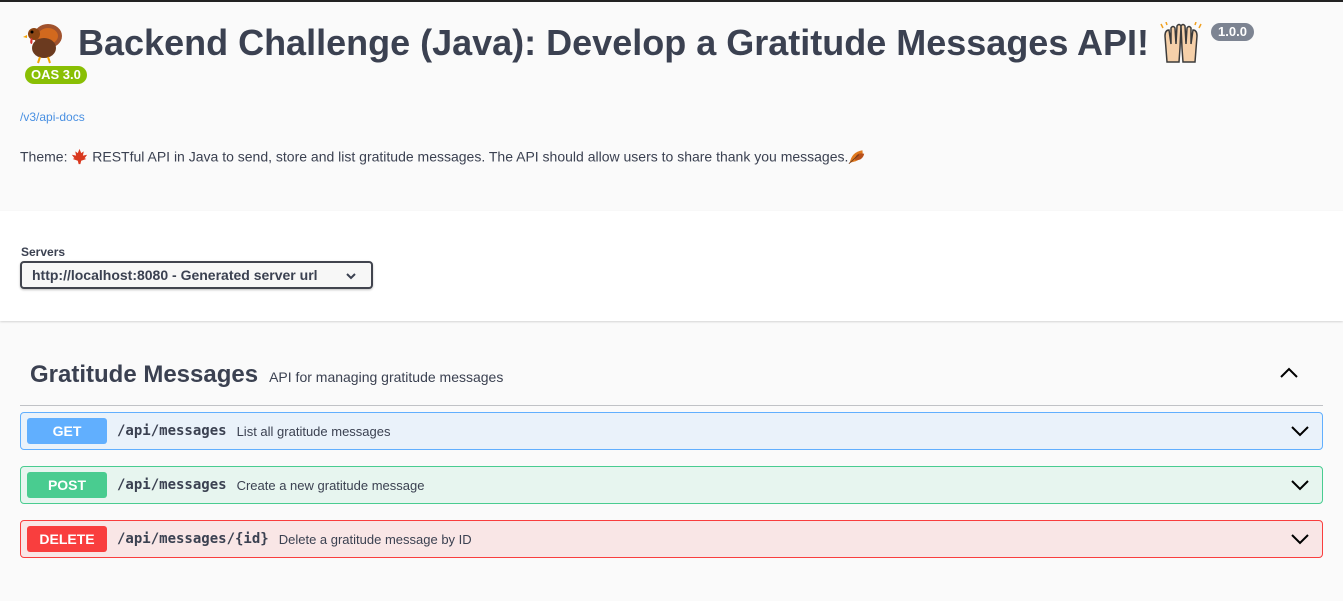  Describe the element at coordinates (67, 539) in the screenshot. I see `method-badge-delete: DELETE` at that location.